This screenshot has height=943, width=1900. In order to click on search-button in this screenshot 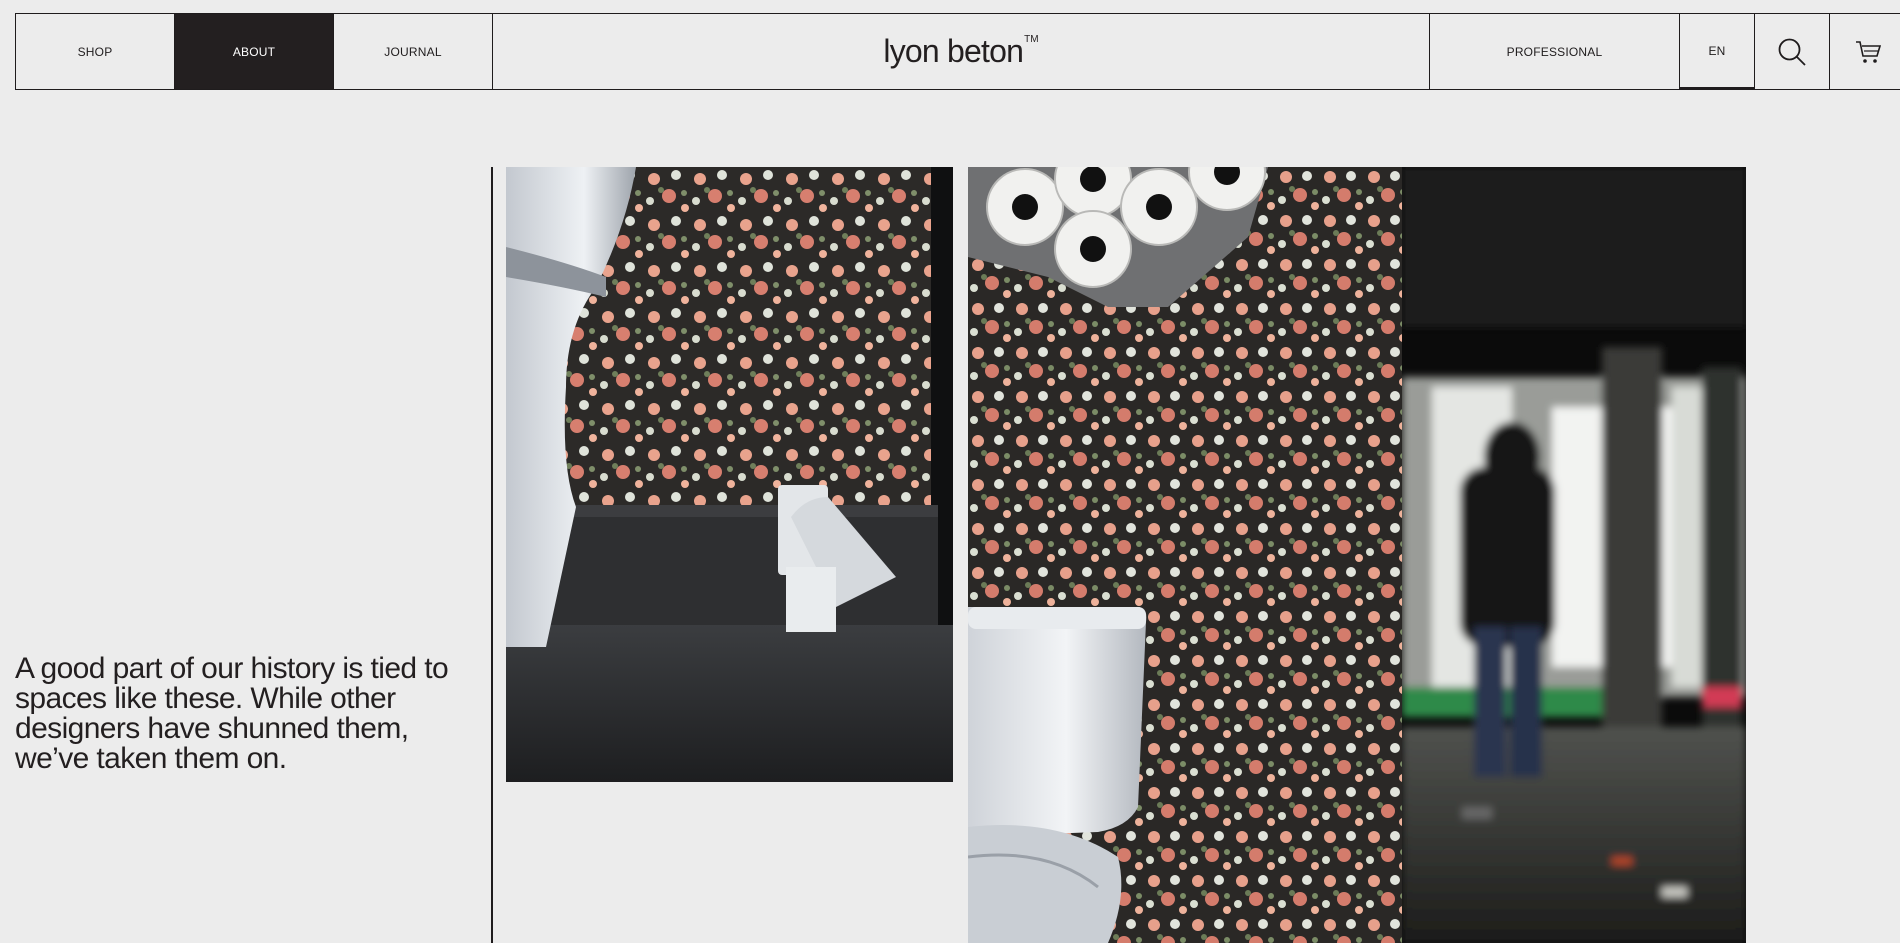, I will do `click(1792, 51)`.